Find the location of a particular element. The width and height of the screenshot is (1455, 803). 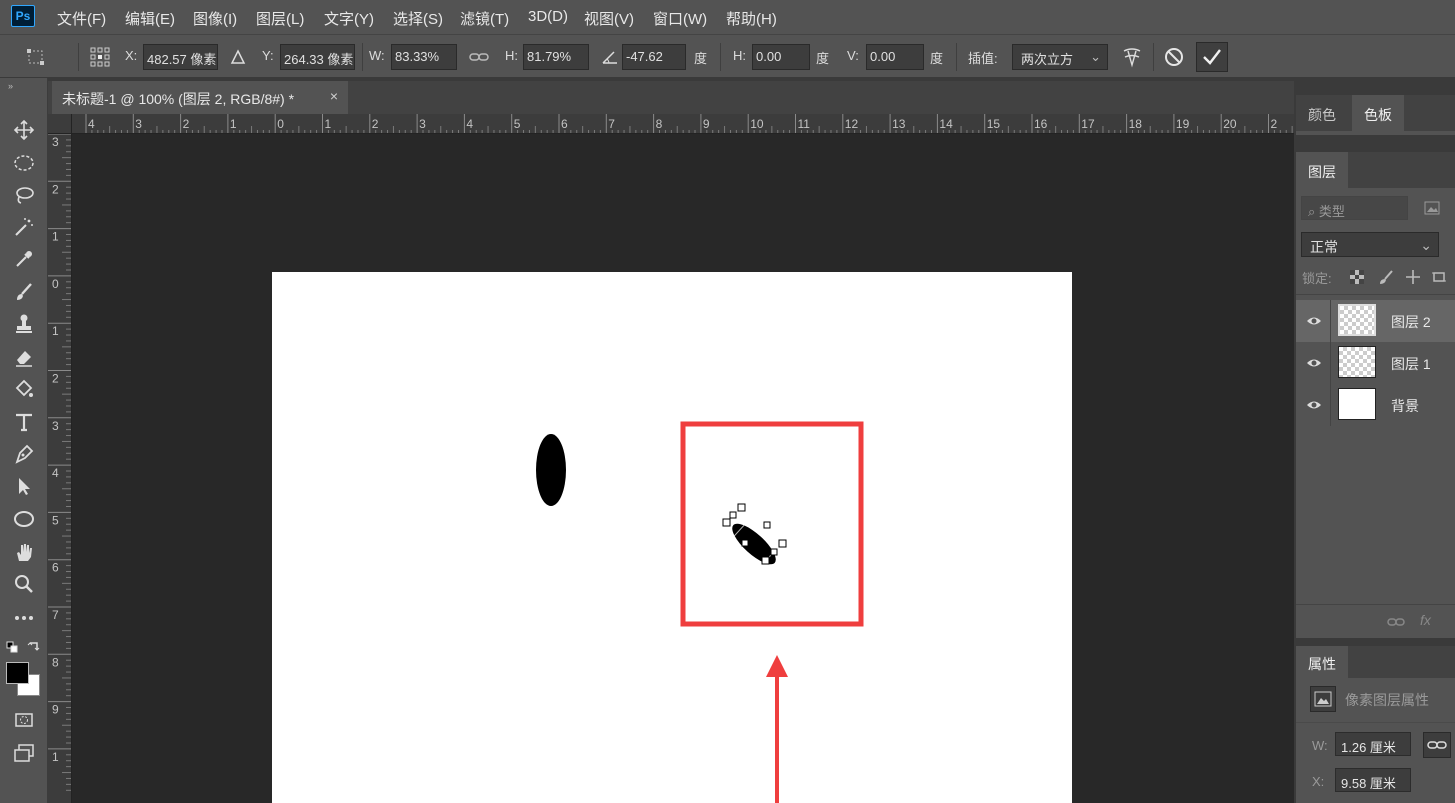

layer-row-2: 图层 2 is located at coordinates (1375, 321).